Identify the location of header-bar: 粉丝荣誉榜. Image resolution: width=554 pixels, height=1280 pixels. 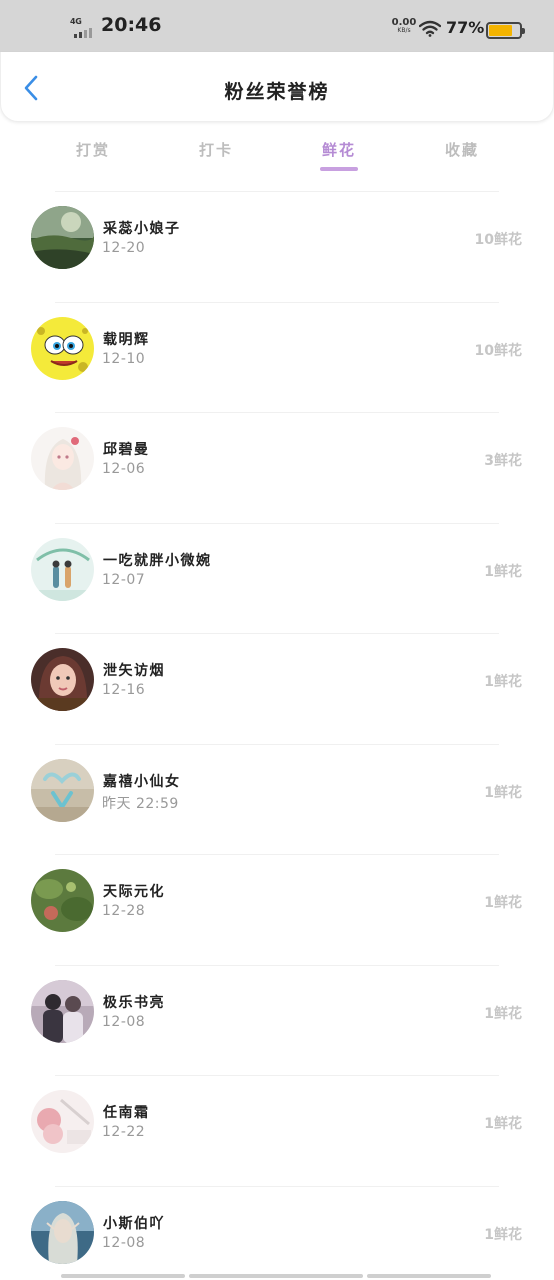
(277, 87).